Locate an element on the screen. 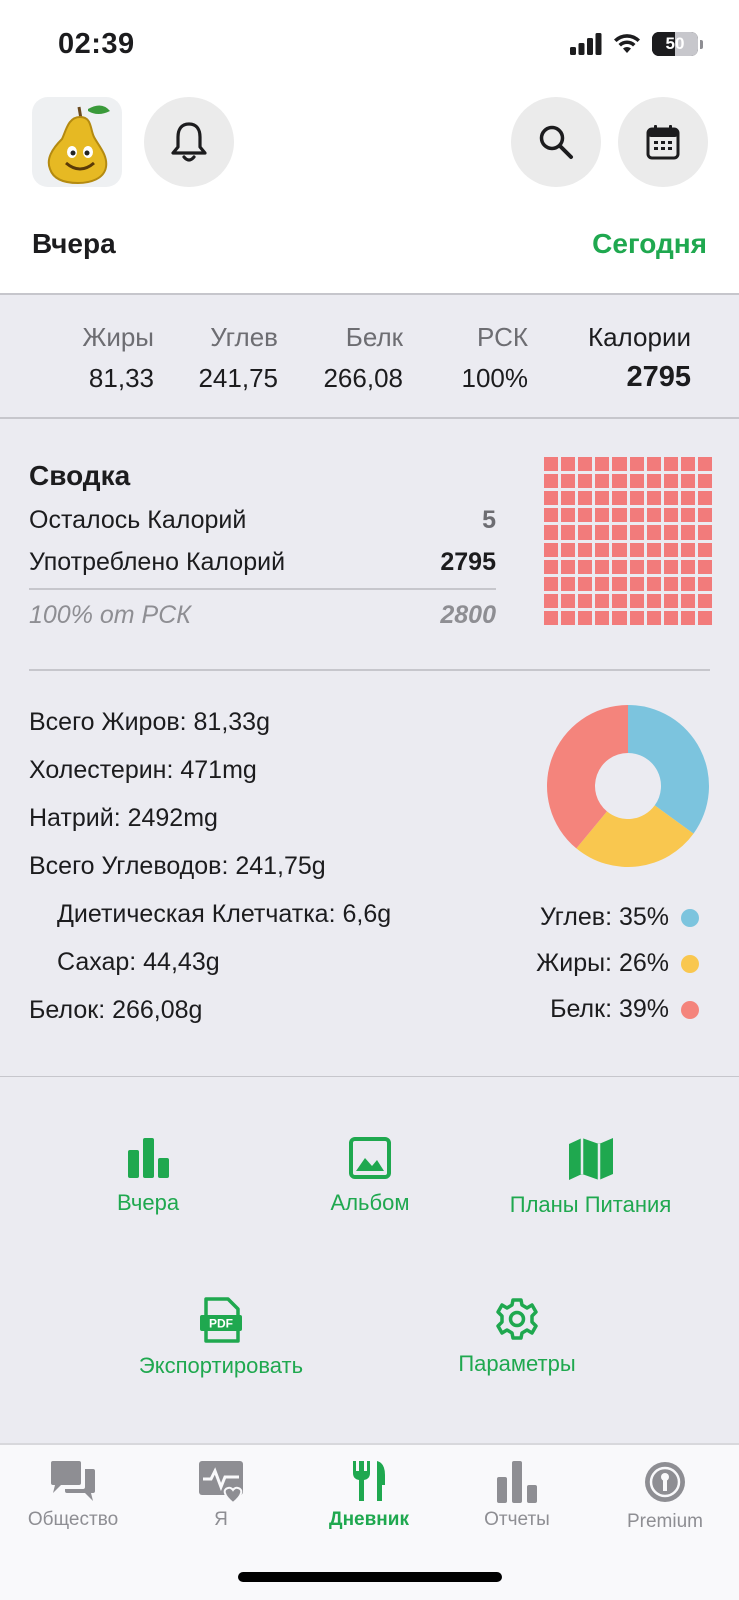  legend-carbs: Углев: 35% is located at coordinates (619, 917).